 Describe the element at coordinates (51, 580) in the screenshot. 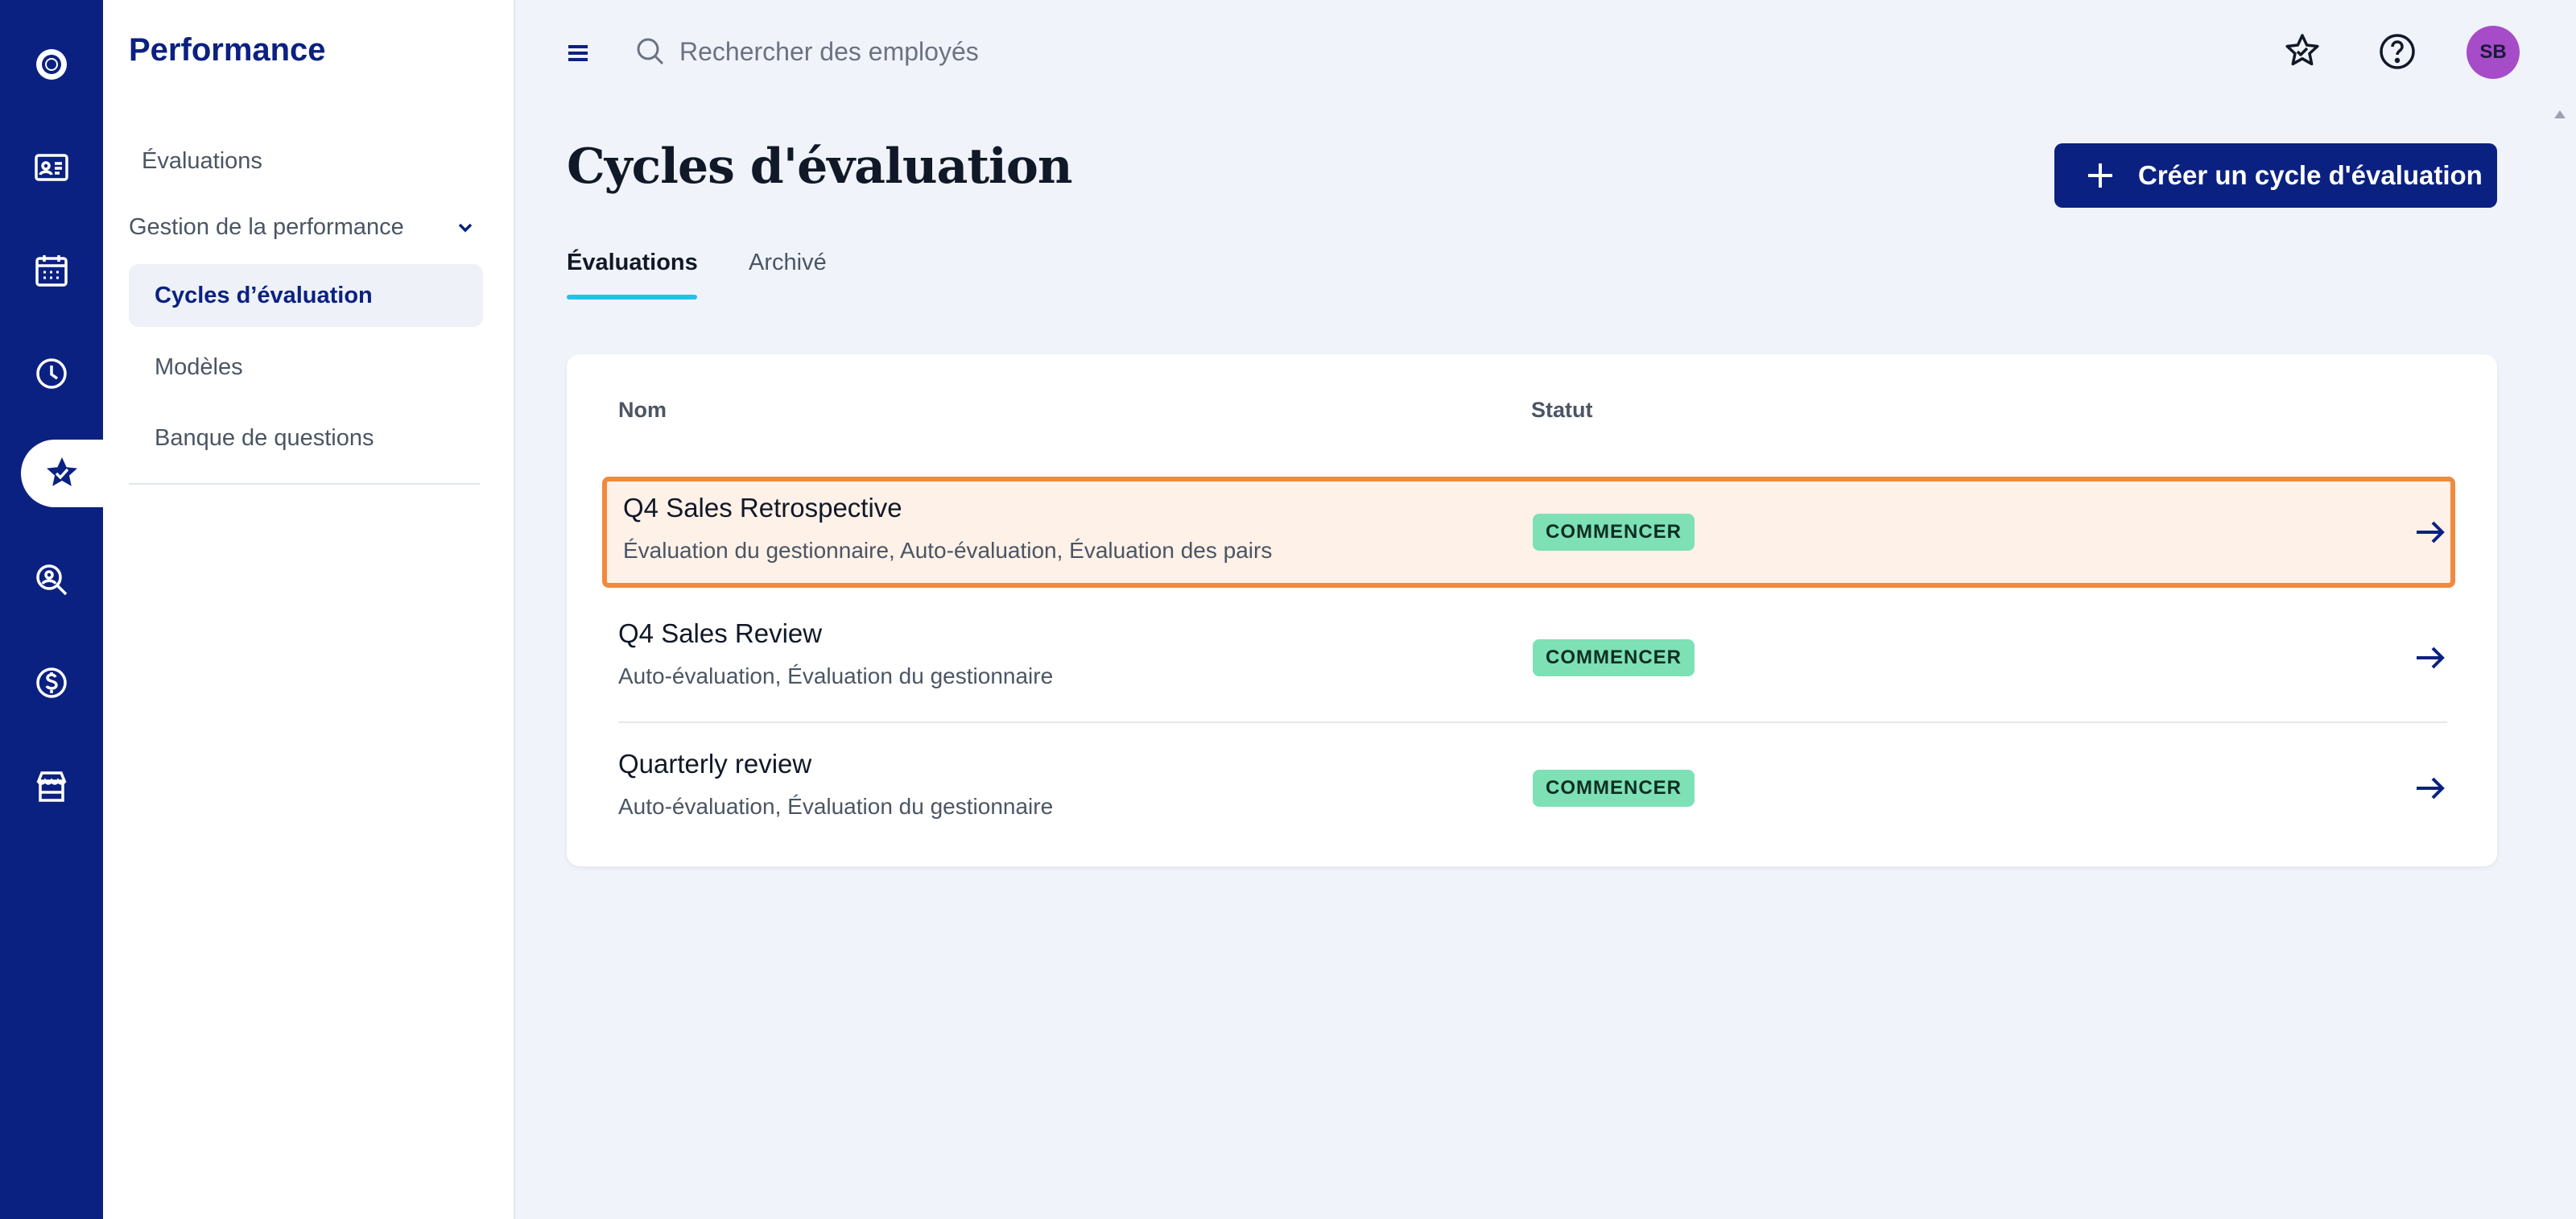

I see `person-search-icon` at that location.